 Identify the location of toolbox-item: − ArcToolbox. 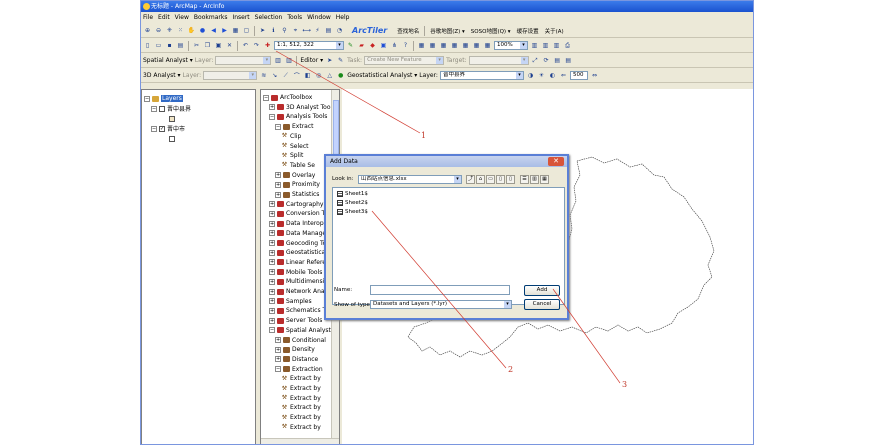
(287, 97).